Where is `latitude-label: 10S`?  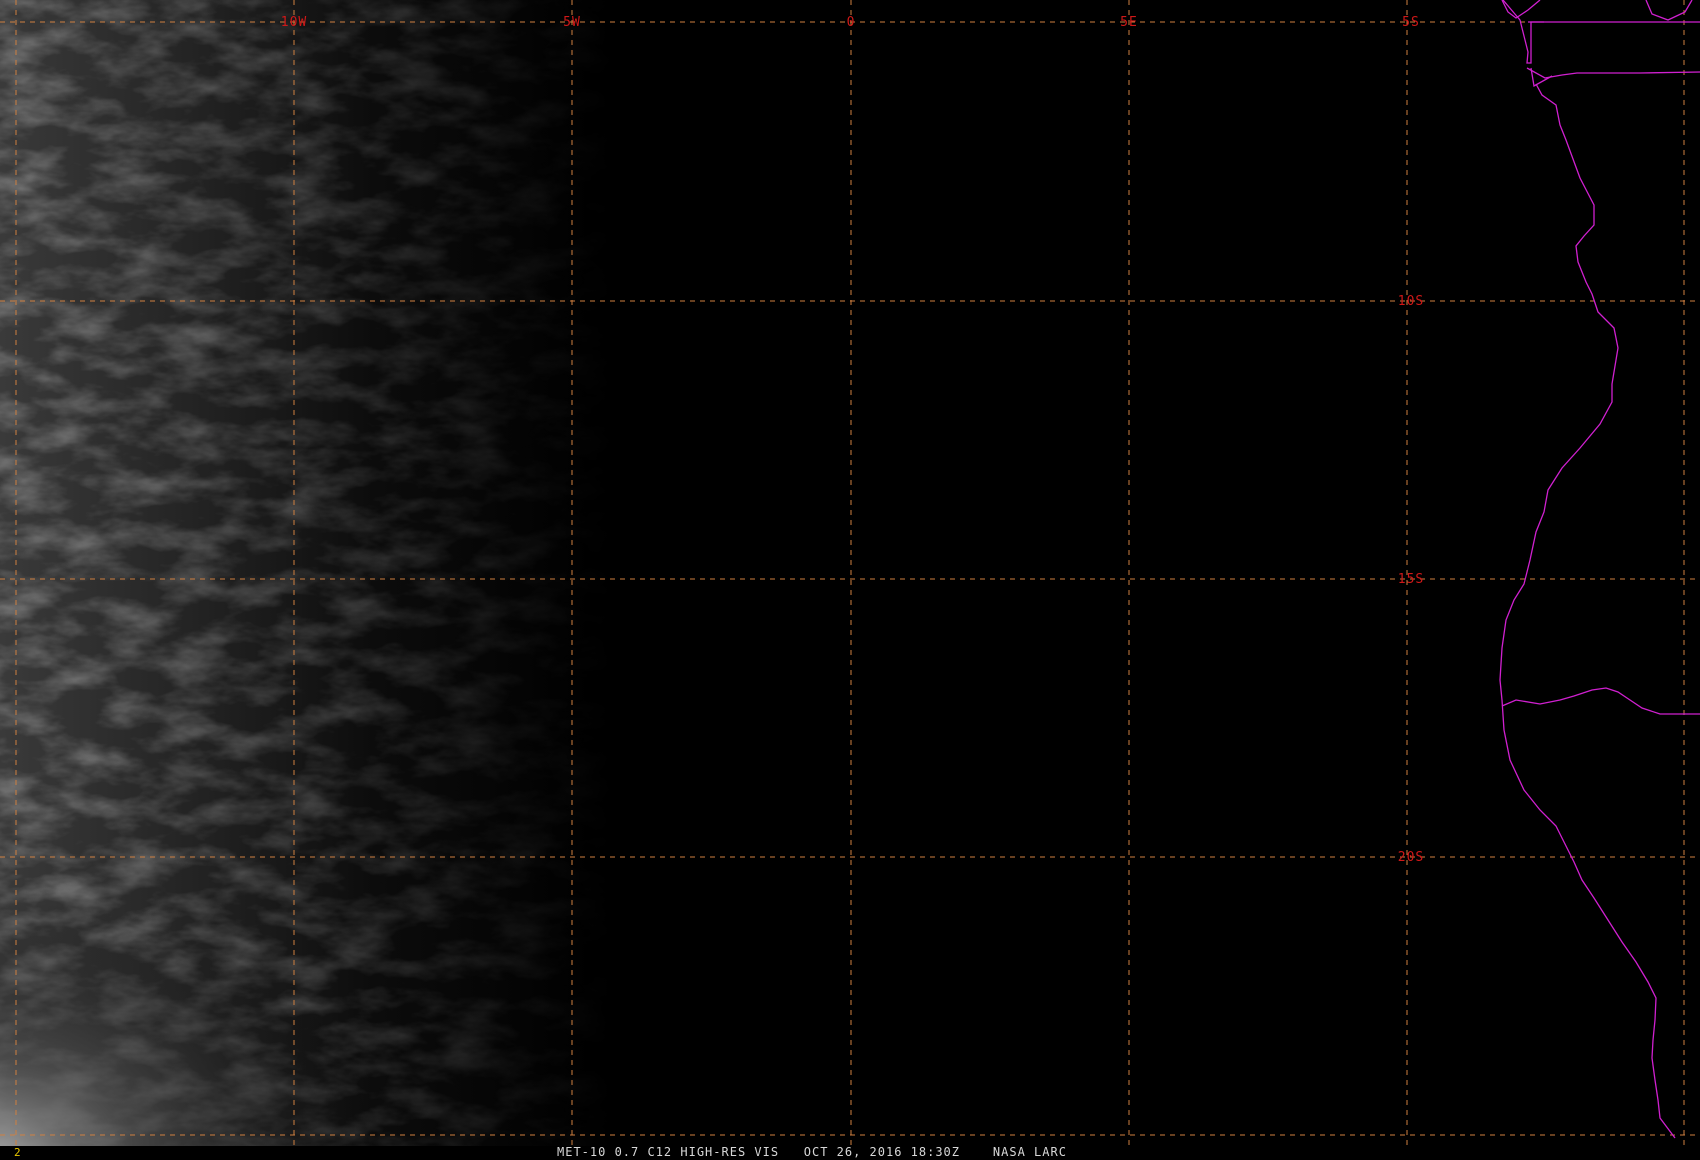
latitude-label: 10S is located at coordinates (1411, 301).